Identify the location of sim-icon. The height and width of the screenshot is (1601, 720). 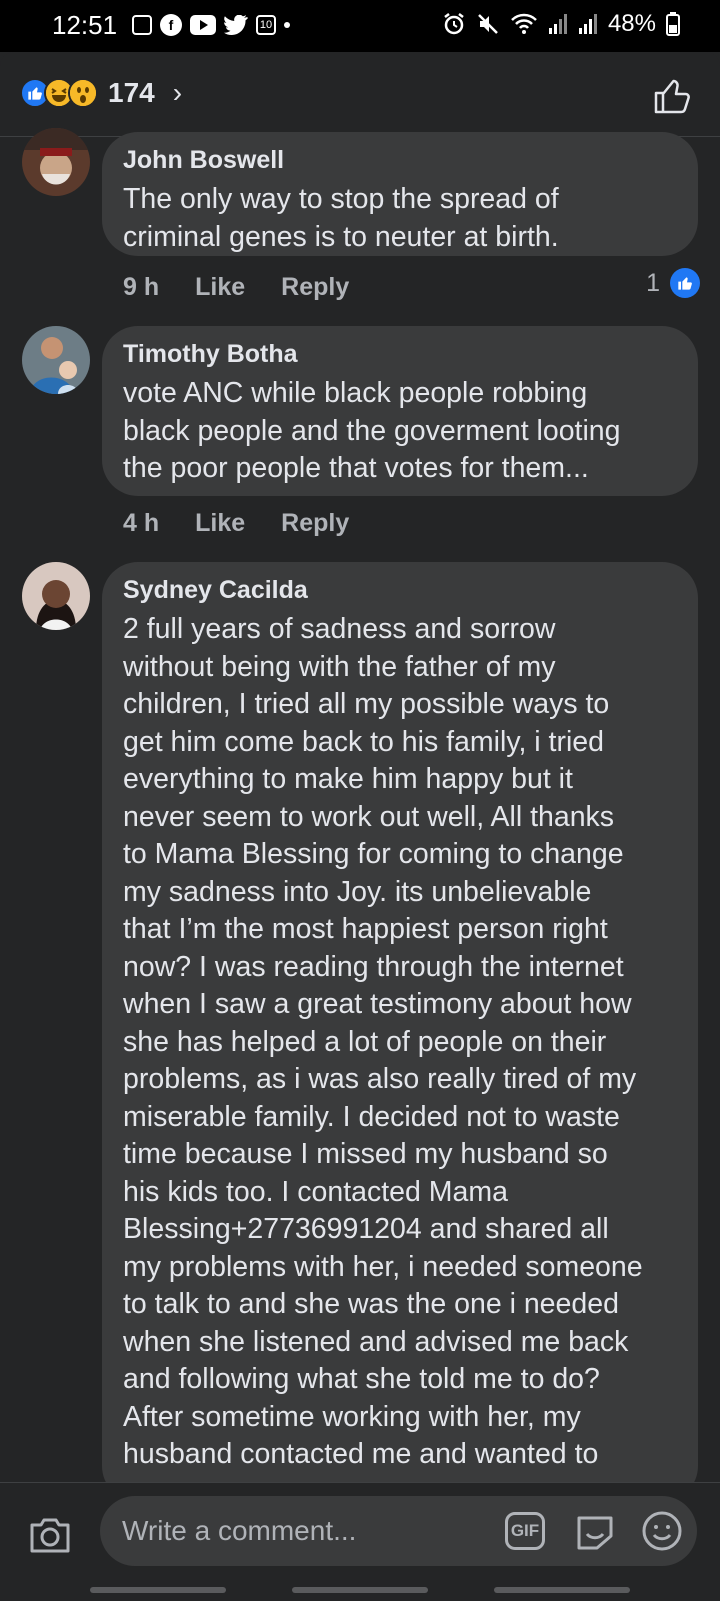
(142, 25).